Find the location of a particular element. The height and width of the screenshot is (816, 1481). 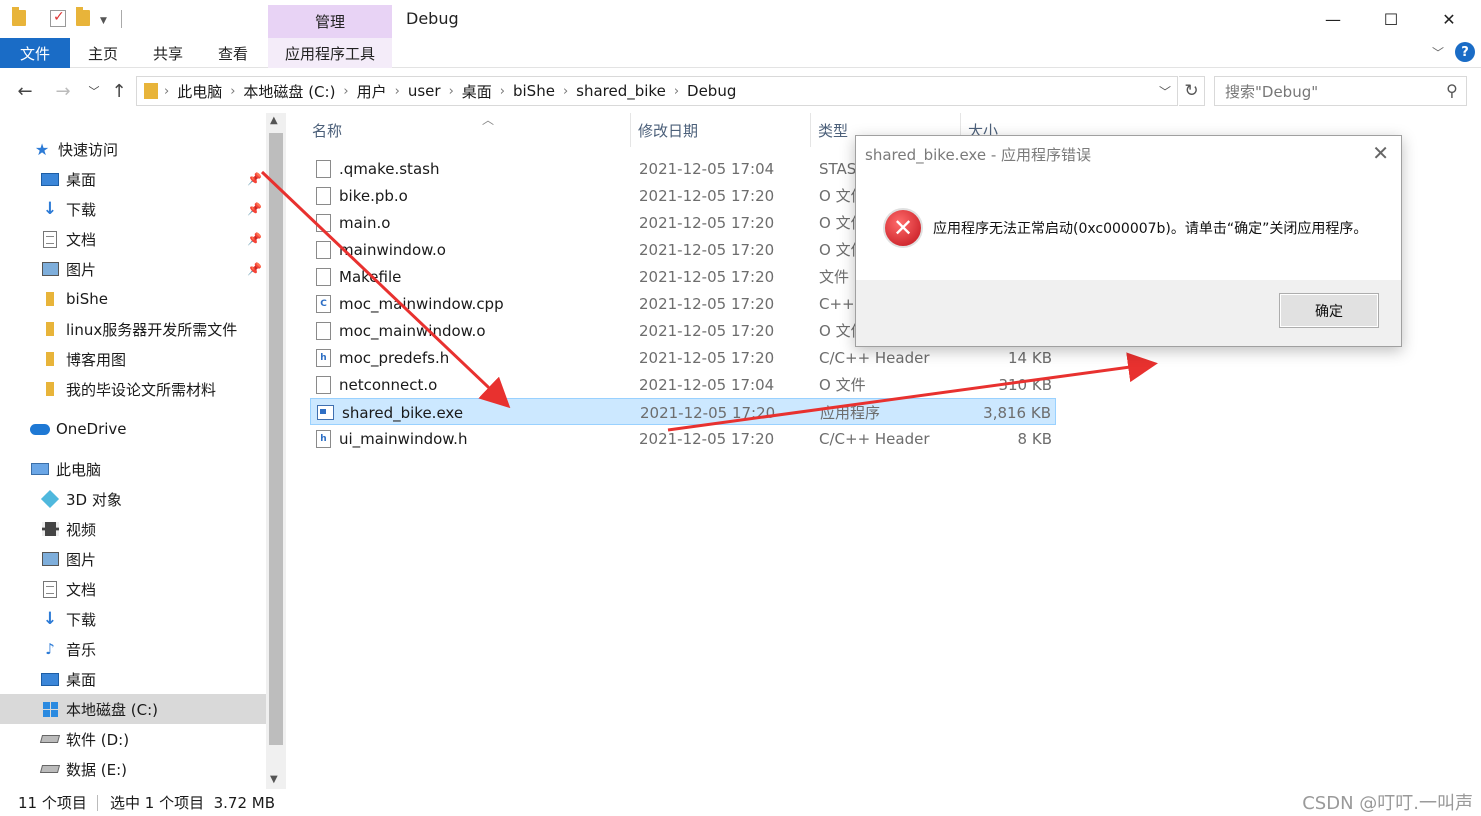

ok-button: 确定 is located at coordinates (1329, 310).